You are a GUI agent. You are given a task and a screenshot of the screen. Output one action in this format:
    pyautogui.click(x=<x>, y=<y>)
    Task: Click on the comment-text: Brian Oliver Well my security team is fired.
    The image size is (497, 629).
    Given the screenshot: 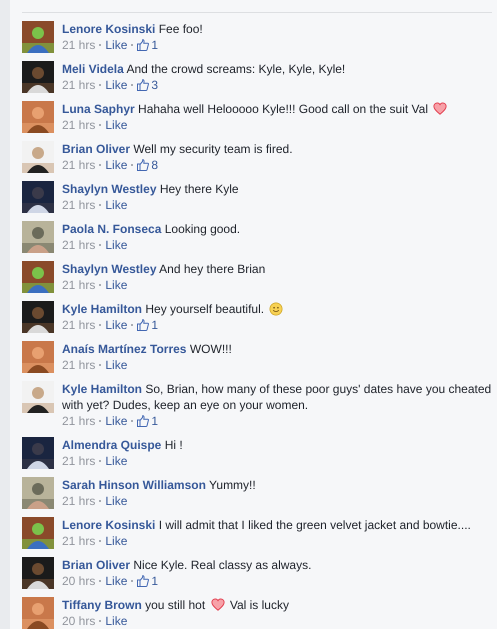 What is the action you would take?
    pyautogui.click(x=178, y=149)
    